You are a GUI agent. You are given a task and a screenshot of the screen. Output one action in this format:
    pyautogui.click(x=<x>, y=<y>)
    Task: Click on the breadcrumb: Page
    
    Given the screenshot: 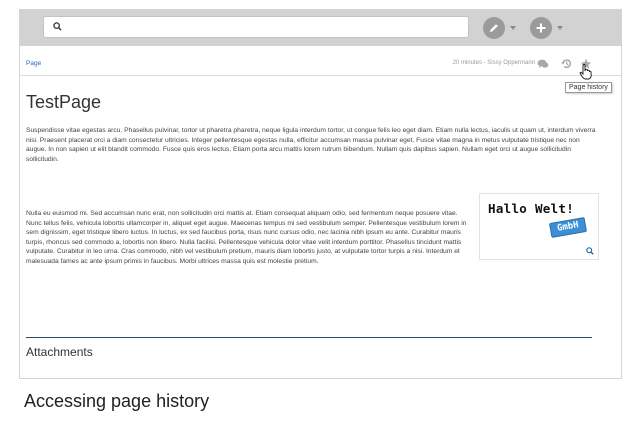 What is the action you would take?
    pyautogui.click(x=33, y=63)
    